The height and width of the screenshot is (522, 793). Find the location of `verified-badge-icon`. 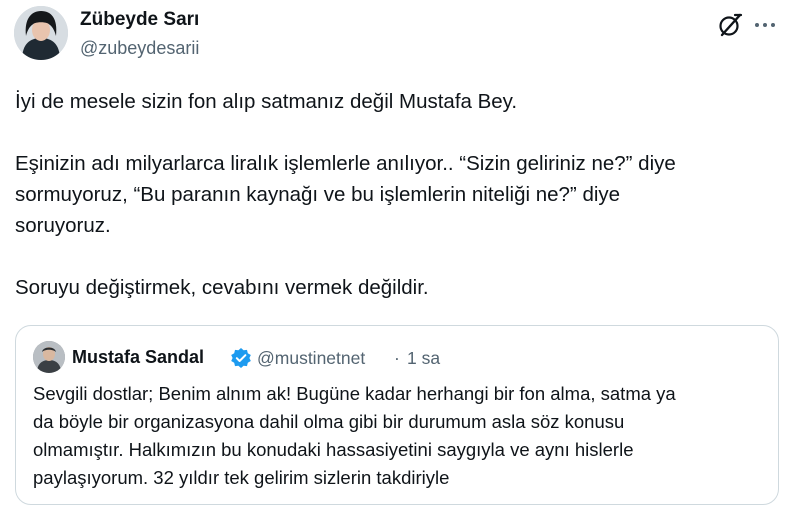

verified-badge-icon is located at coordinates (241, 358).